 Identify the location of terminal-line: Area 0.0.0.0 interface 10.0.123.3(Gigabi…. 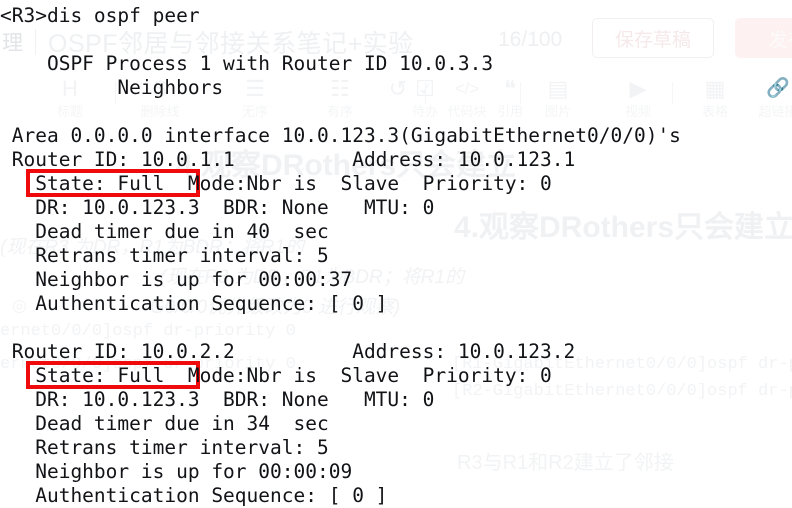
(340, 135).